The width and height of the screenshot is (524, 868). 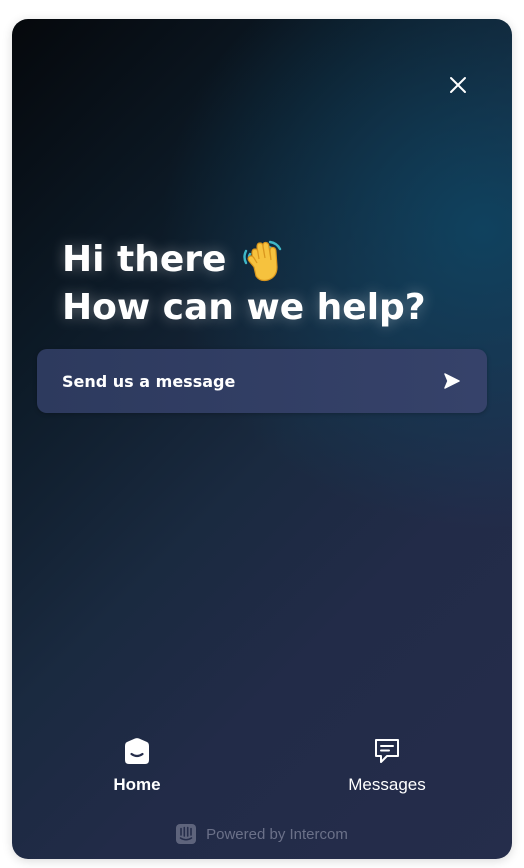 What do you see at coordinates (137, 784) in the screenshot?
I see `nav-home-label: Home` at bounding box center [137, 784].